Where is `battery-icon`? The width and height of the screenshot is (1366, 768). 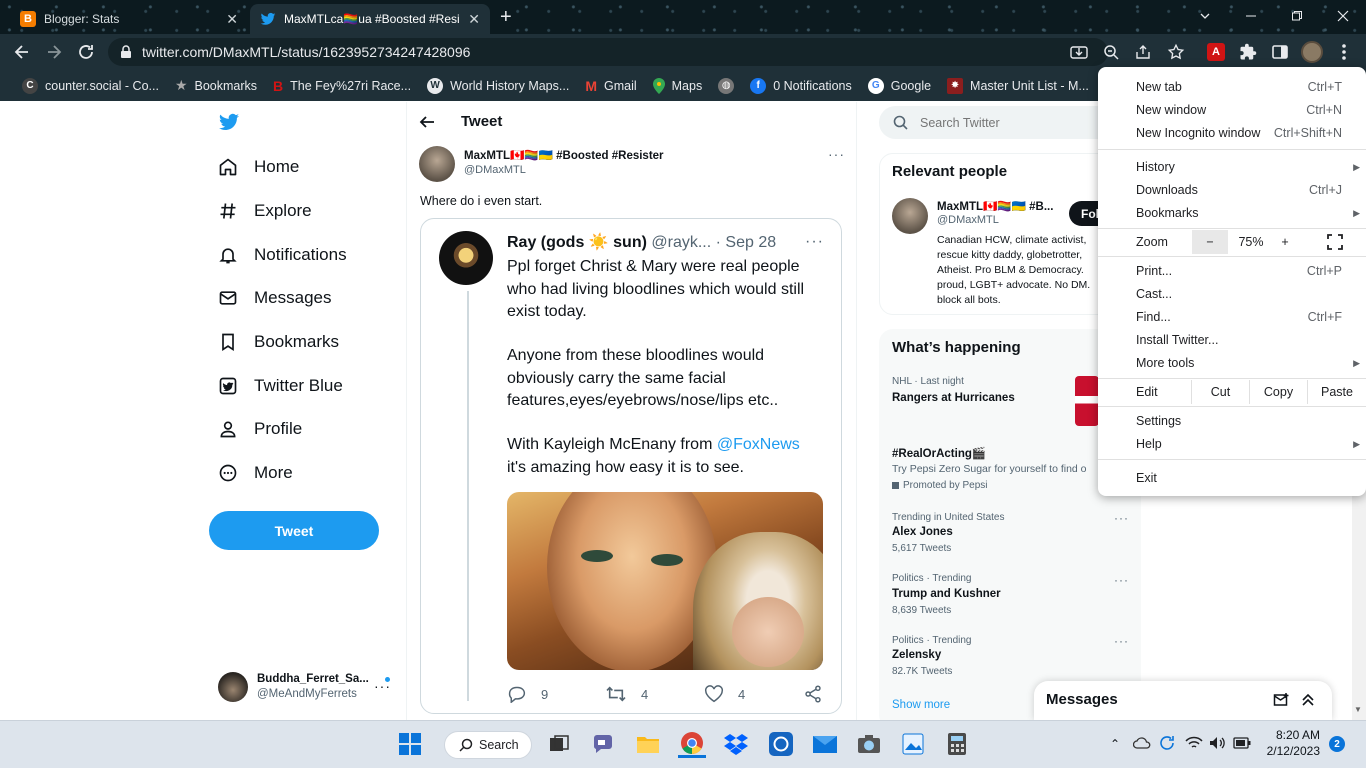 battery-icon is located at coordinates (1242, 743).